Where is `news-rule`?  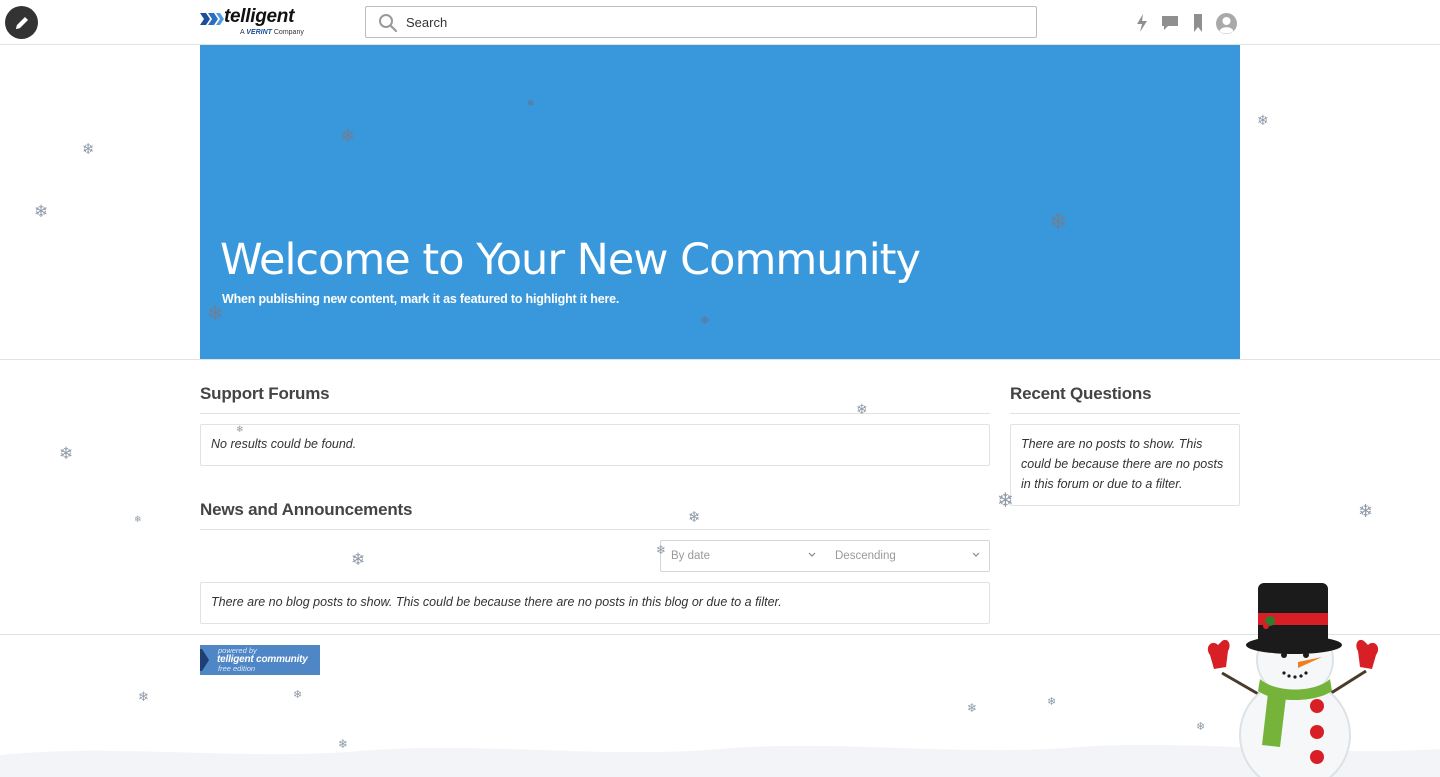
news-rule is located at coordinates (595, 529).